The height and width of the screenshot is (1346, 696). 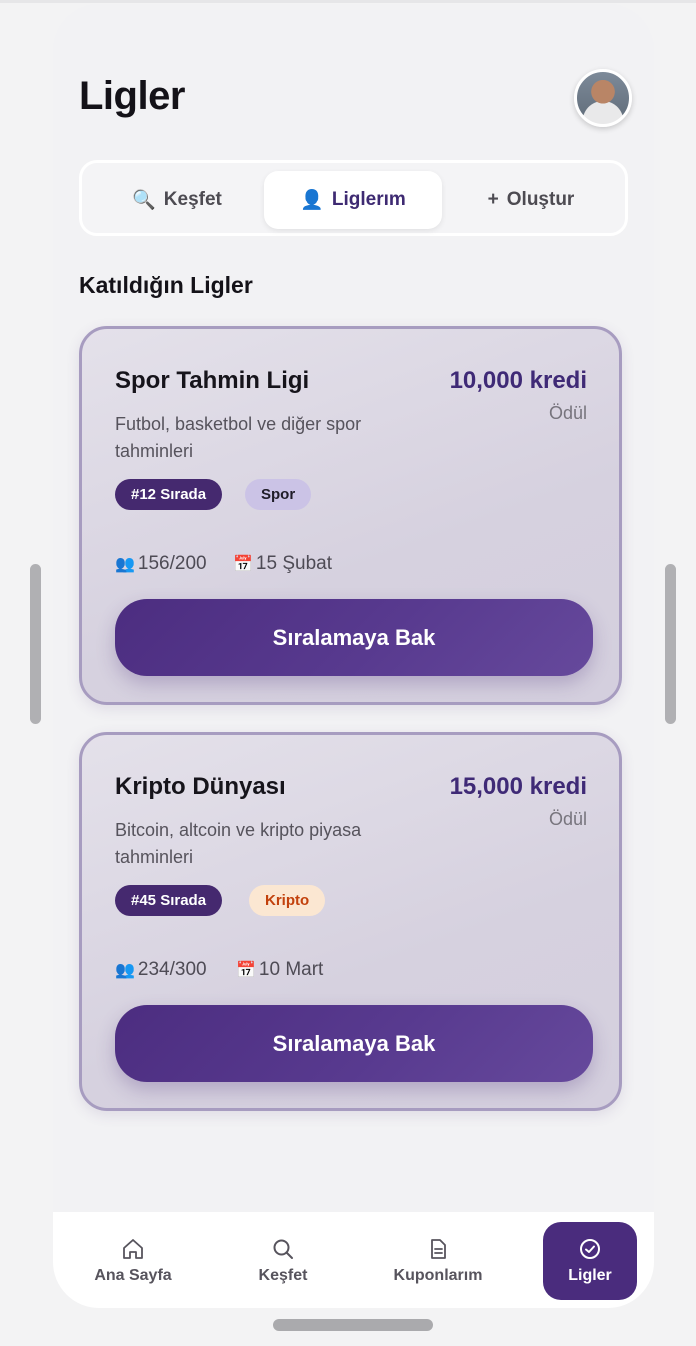 I want to click on side-scrollbar-right, so click(x=670, y=644).